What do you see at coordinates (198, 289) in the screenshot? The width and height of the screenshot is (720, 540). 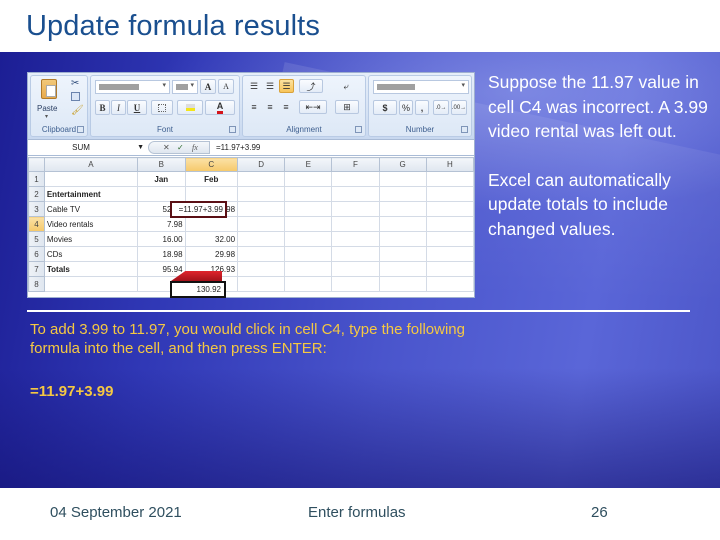 I see `updated-total-cell: 130.92` at bounding box center [198, 289].